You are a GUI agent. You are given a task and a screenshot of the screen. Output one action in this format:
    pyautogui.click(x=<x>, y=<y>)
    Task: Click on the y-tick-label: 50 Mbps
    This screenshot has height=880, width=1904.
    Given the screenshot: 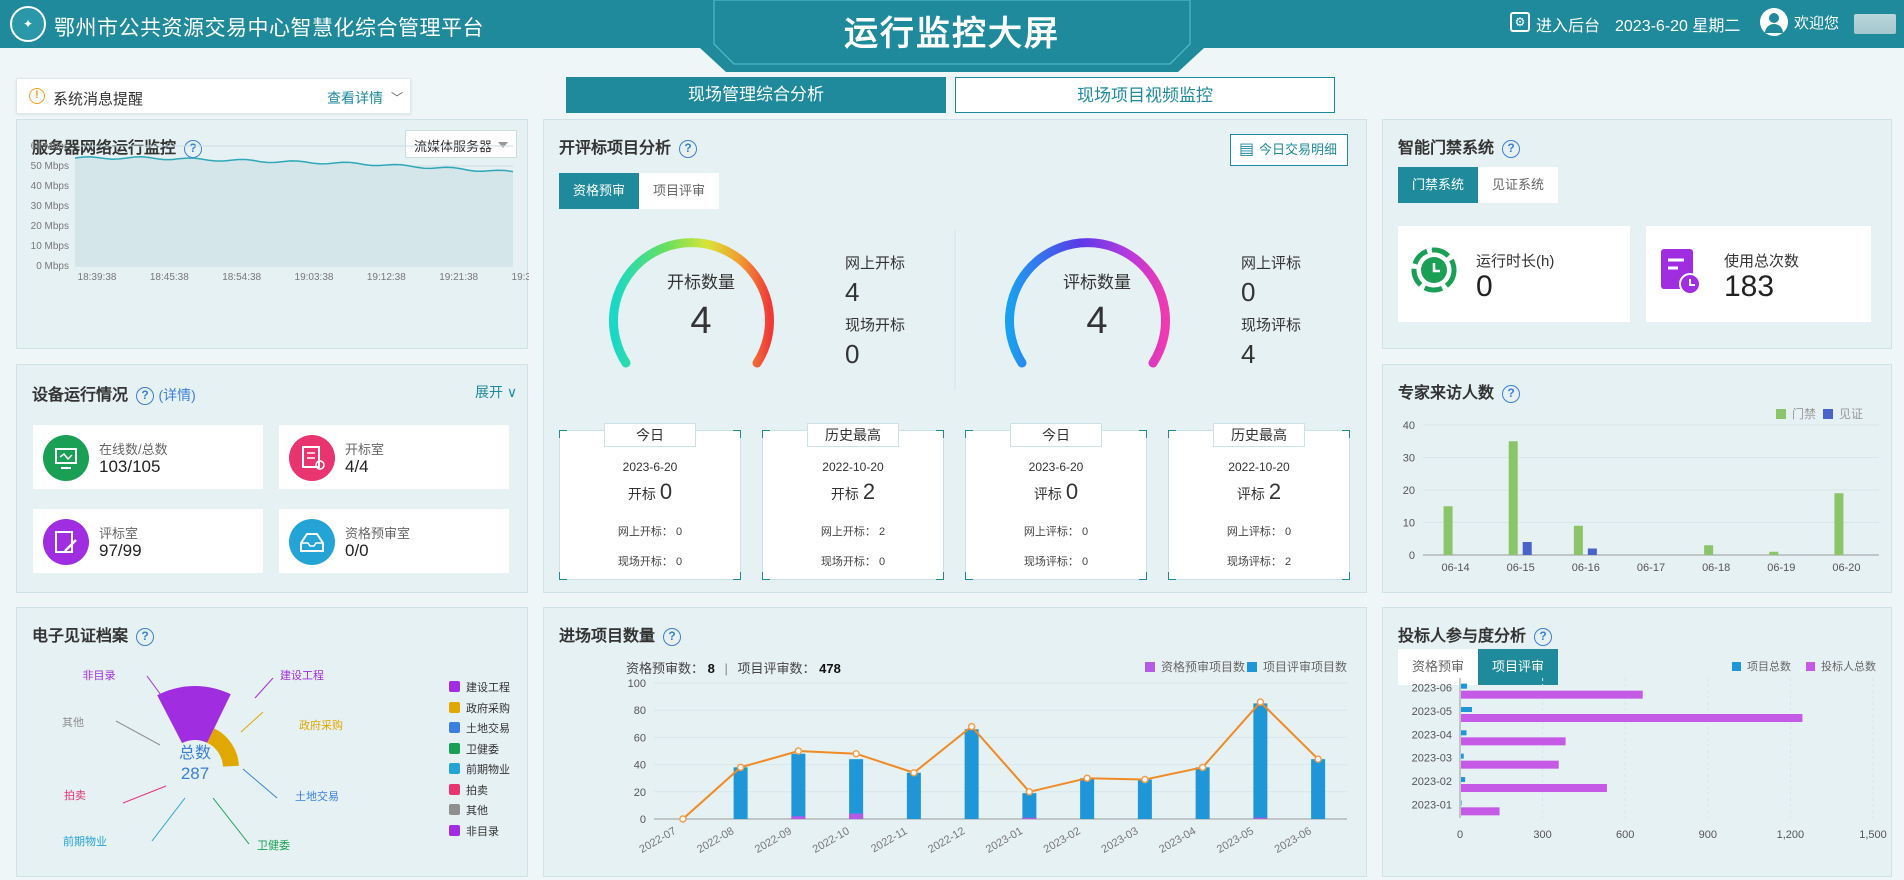 What is the action you would take?
    pyautogui.click(x=50, y=166)
    